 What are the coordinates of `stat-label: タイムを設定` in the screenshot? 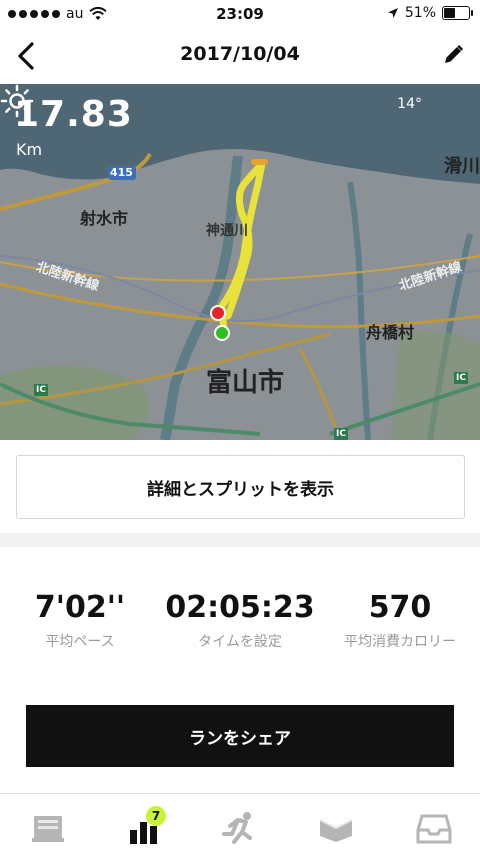 It's located at (240, 642).